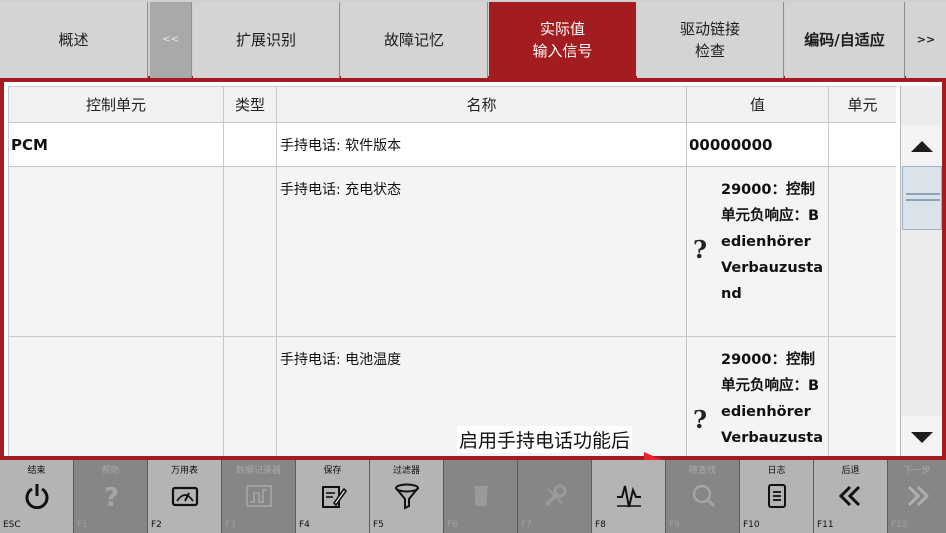 Image resolution: width=946 pixels, height=533 pixels. Describe the element at coordinates (917, 471) in the screenshot. I see `next-button-label: 下一步` at that location.